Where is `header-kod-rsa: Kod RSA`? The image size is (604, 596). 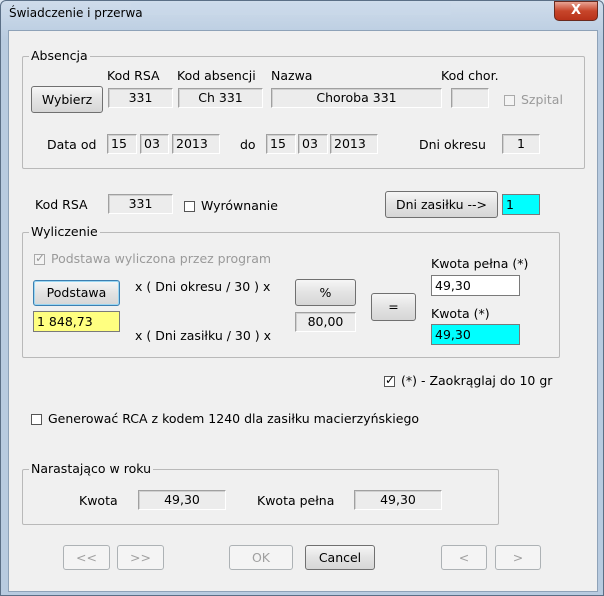
header-kod-rsa: Kod RSA is located at coordinates (133, 75).